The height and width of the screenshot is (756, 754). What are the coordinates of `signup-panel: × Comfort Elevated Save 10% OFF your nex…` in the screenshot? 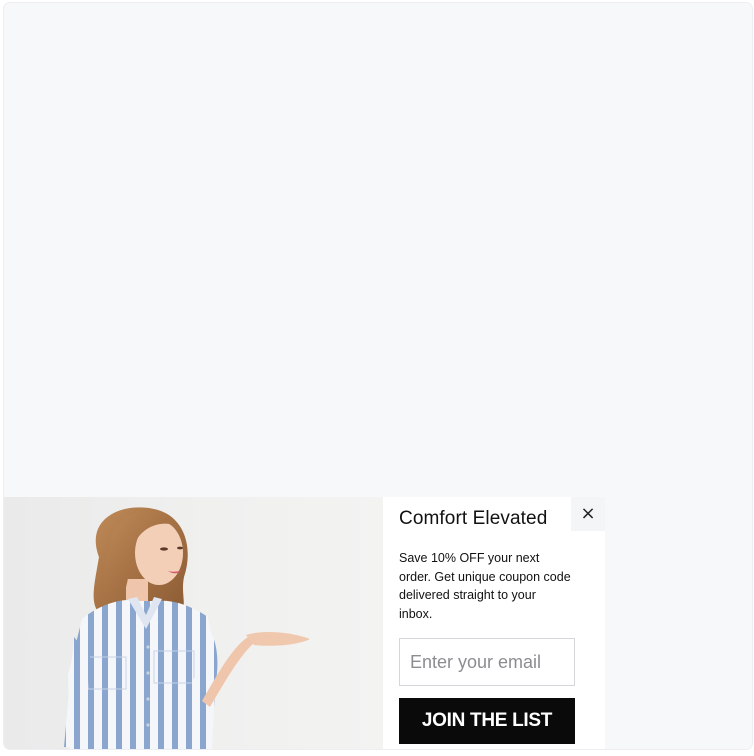 It's located at (494, 623).